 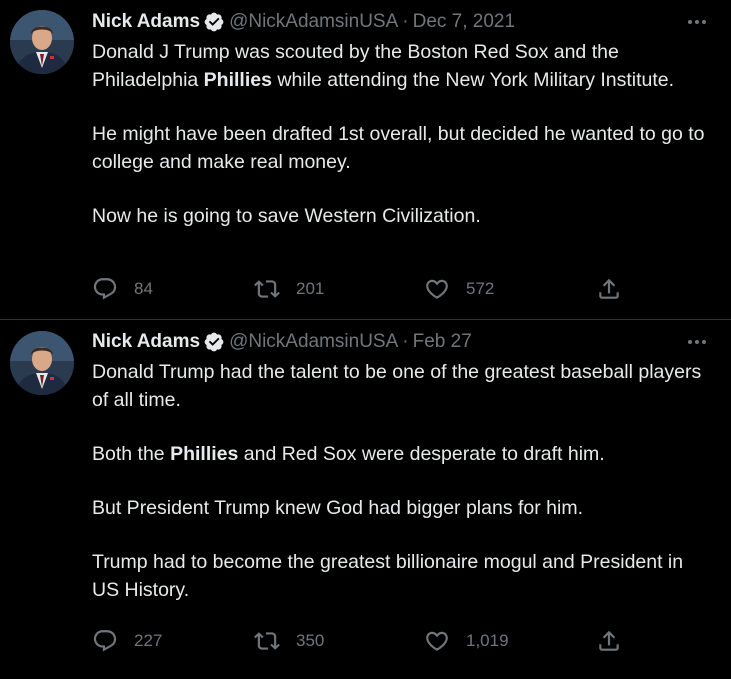 What do you see at coordinates (310, 288) in the screenshot?
I see `retweet-count: 201` at bounding box center [310, 288].